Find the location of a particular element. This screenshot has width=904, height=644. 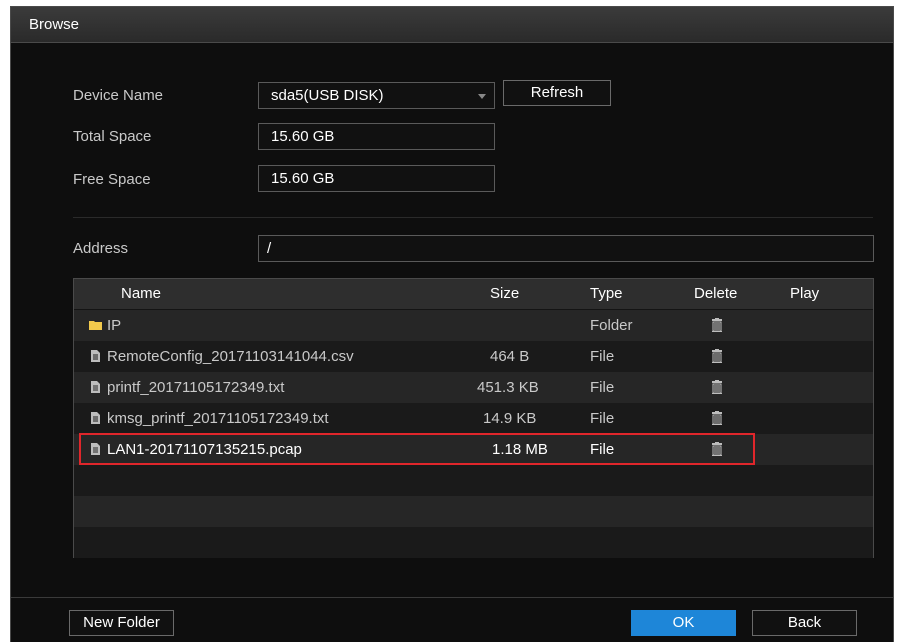

column-header-size: Size is located at coordinates (504, 293).